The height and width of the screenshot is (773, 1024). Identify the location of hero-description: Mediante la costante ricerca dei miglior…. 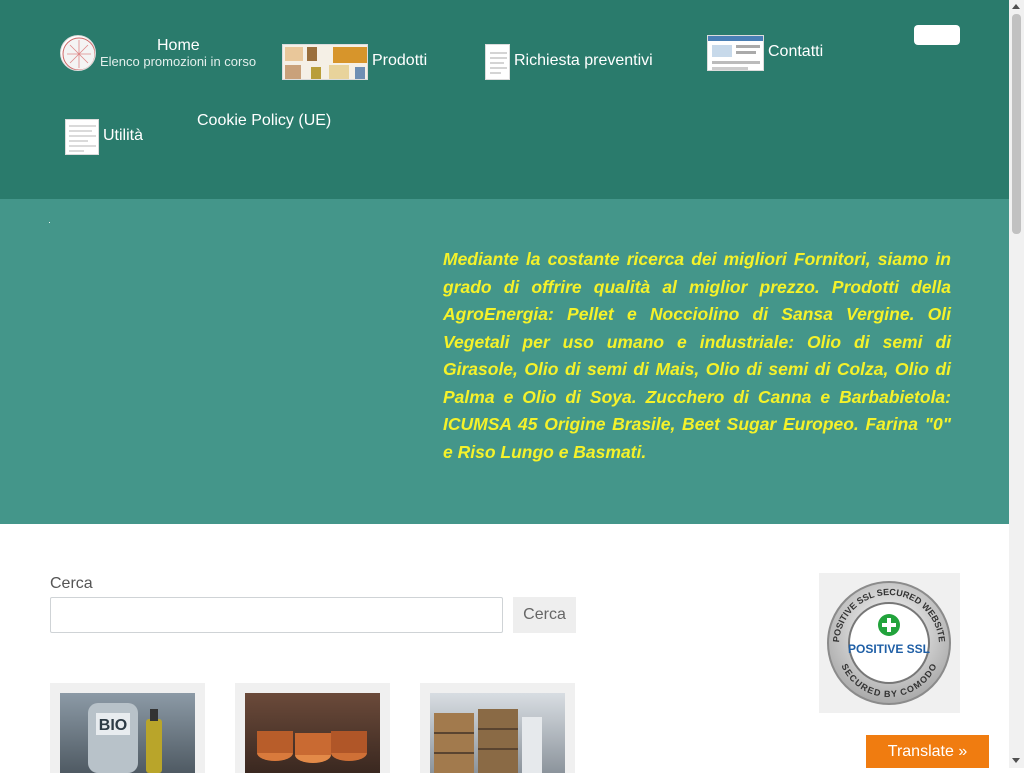
(697, 355).